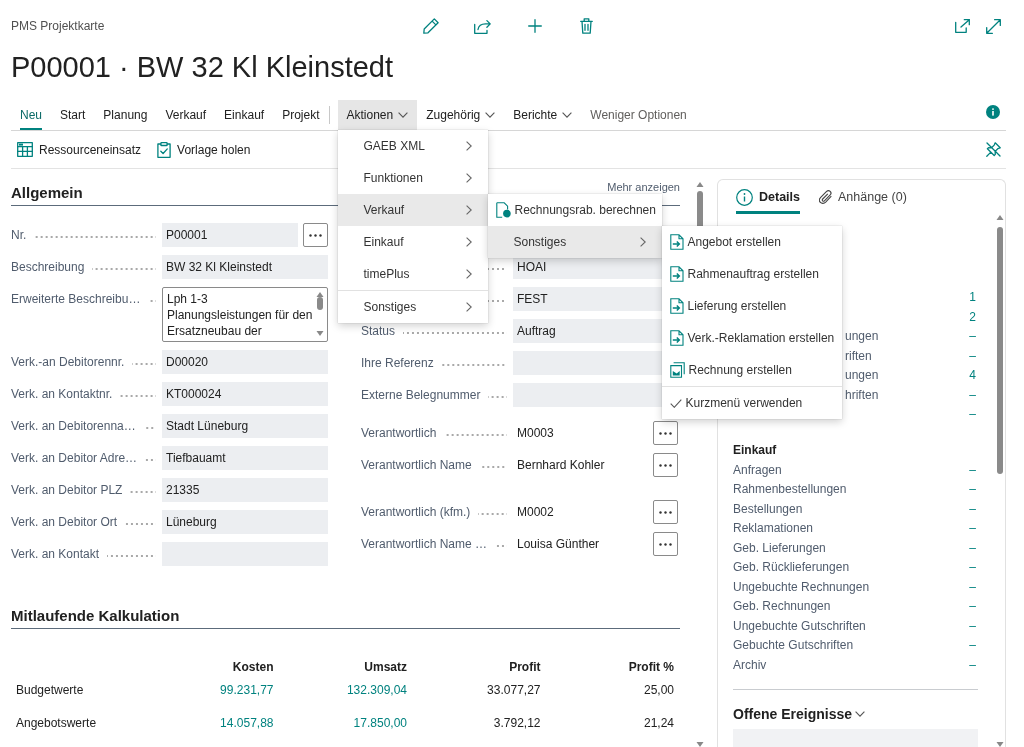  Describe the element at coordinates (245, 314) in the screenshot. I see `text-area: Lph 1-3 Planungsleistungen für den Ersatzneubau der` at that location.